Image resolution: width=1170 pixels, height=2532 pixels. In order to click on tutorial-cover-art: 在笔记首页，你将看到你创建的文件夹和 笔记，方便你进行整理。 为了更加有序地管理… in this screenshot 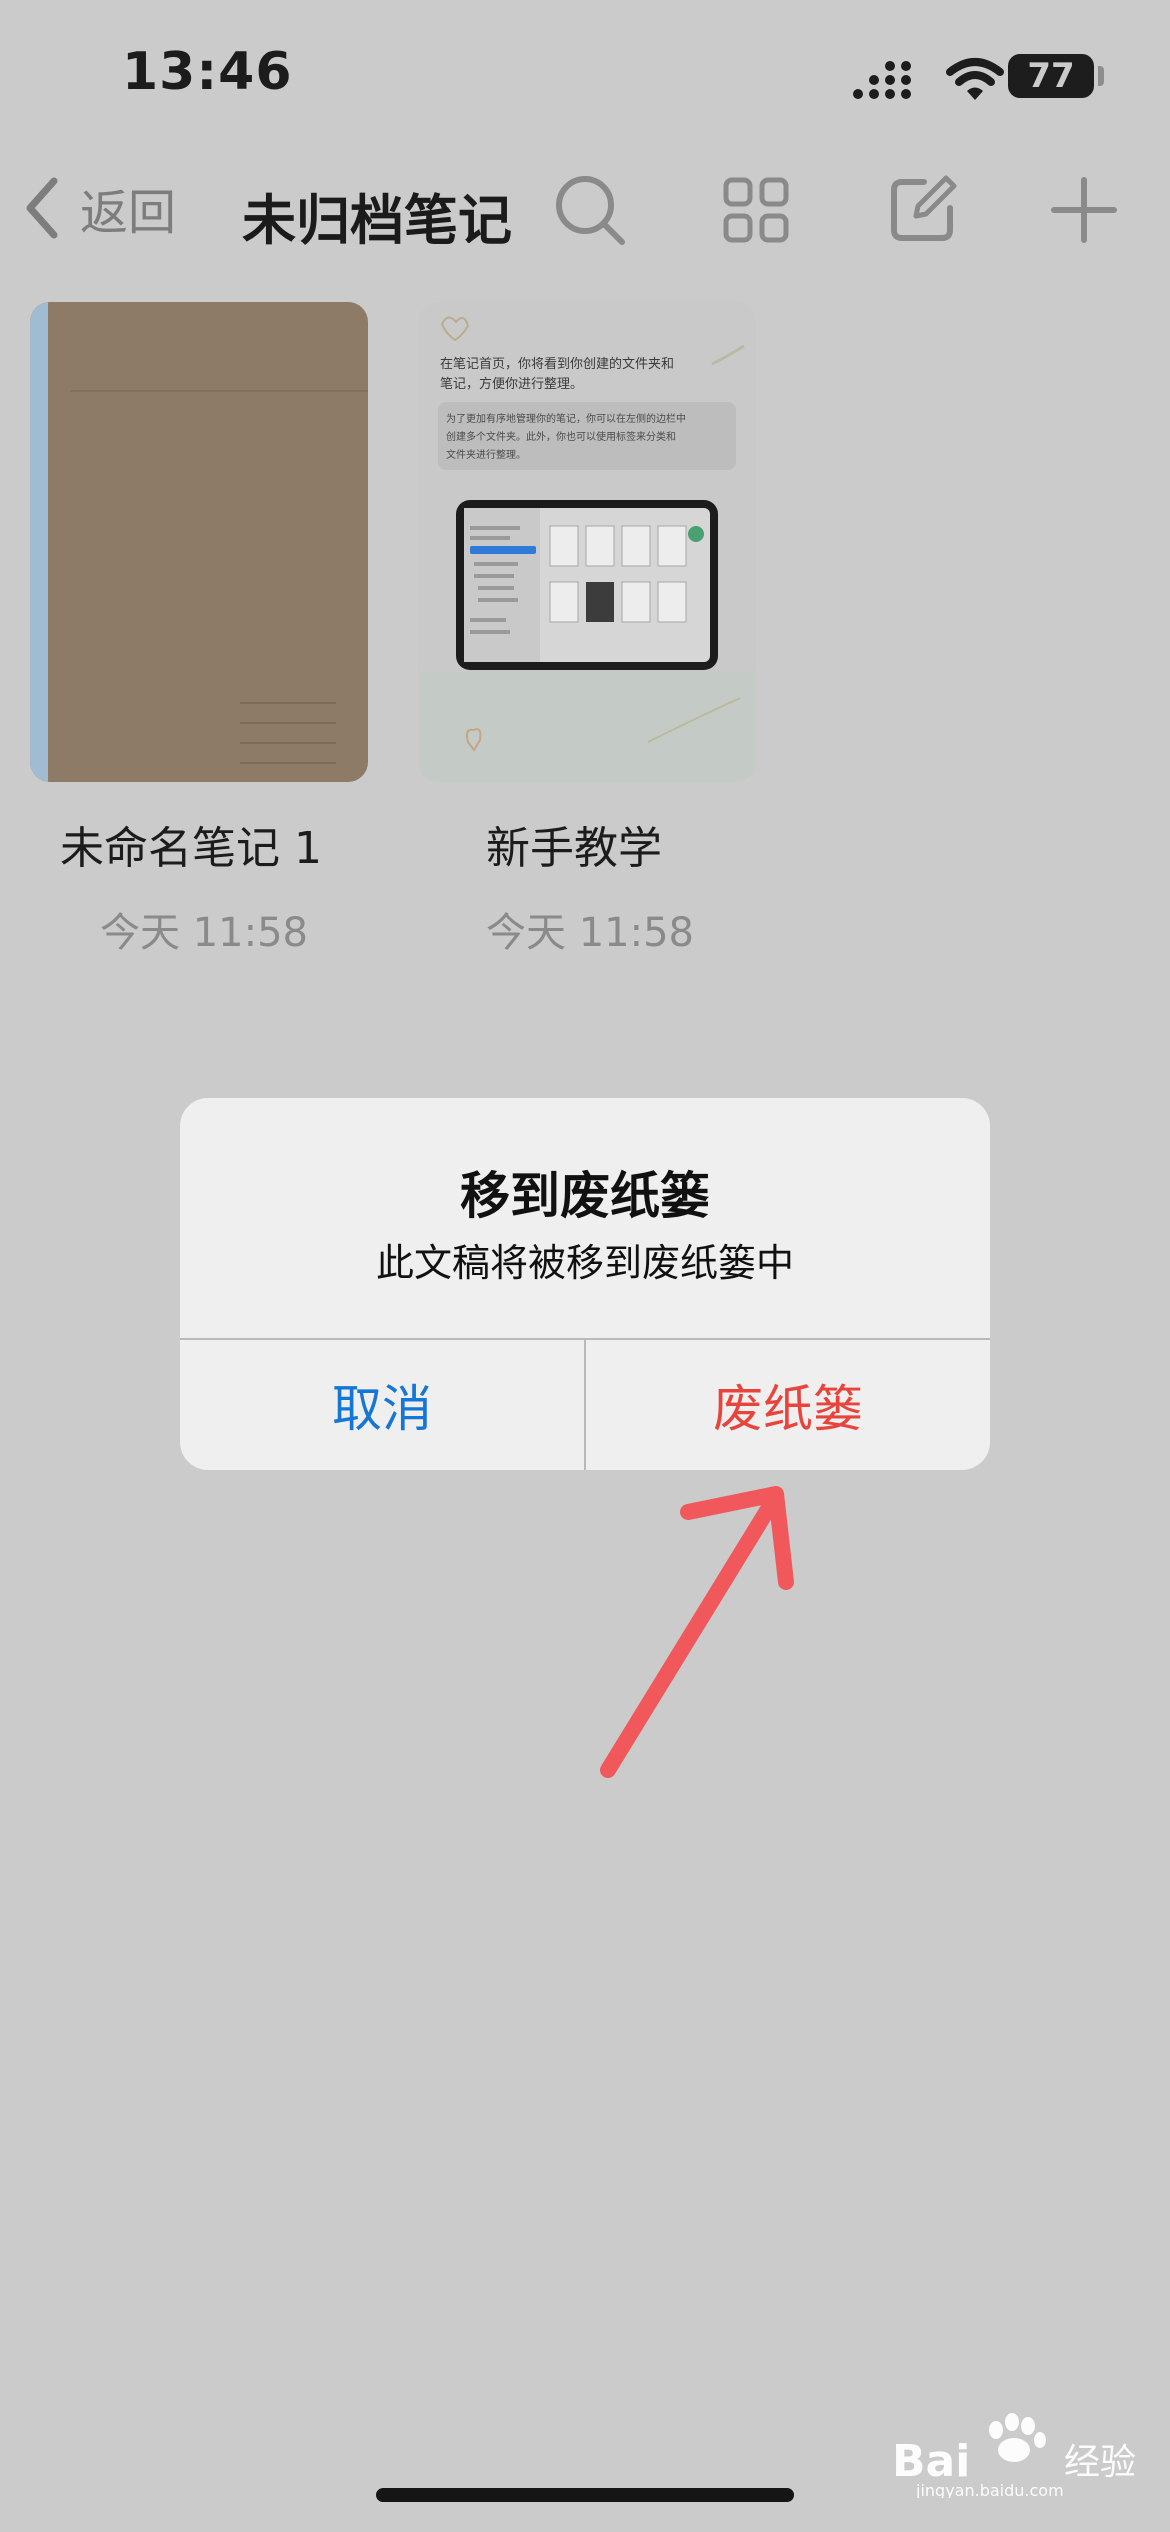, I will do `click(587, 549)`.